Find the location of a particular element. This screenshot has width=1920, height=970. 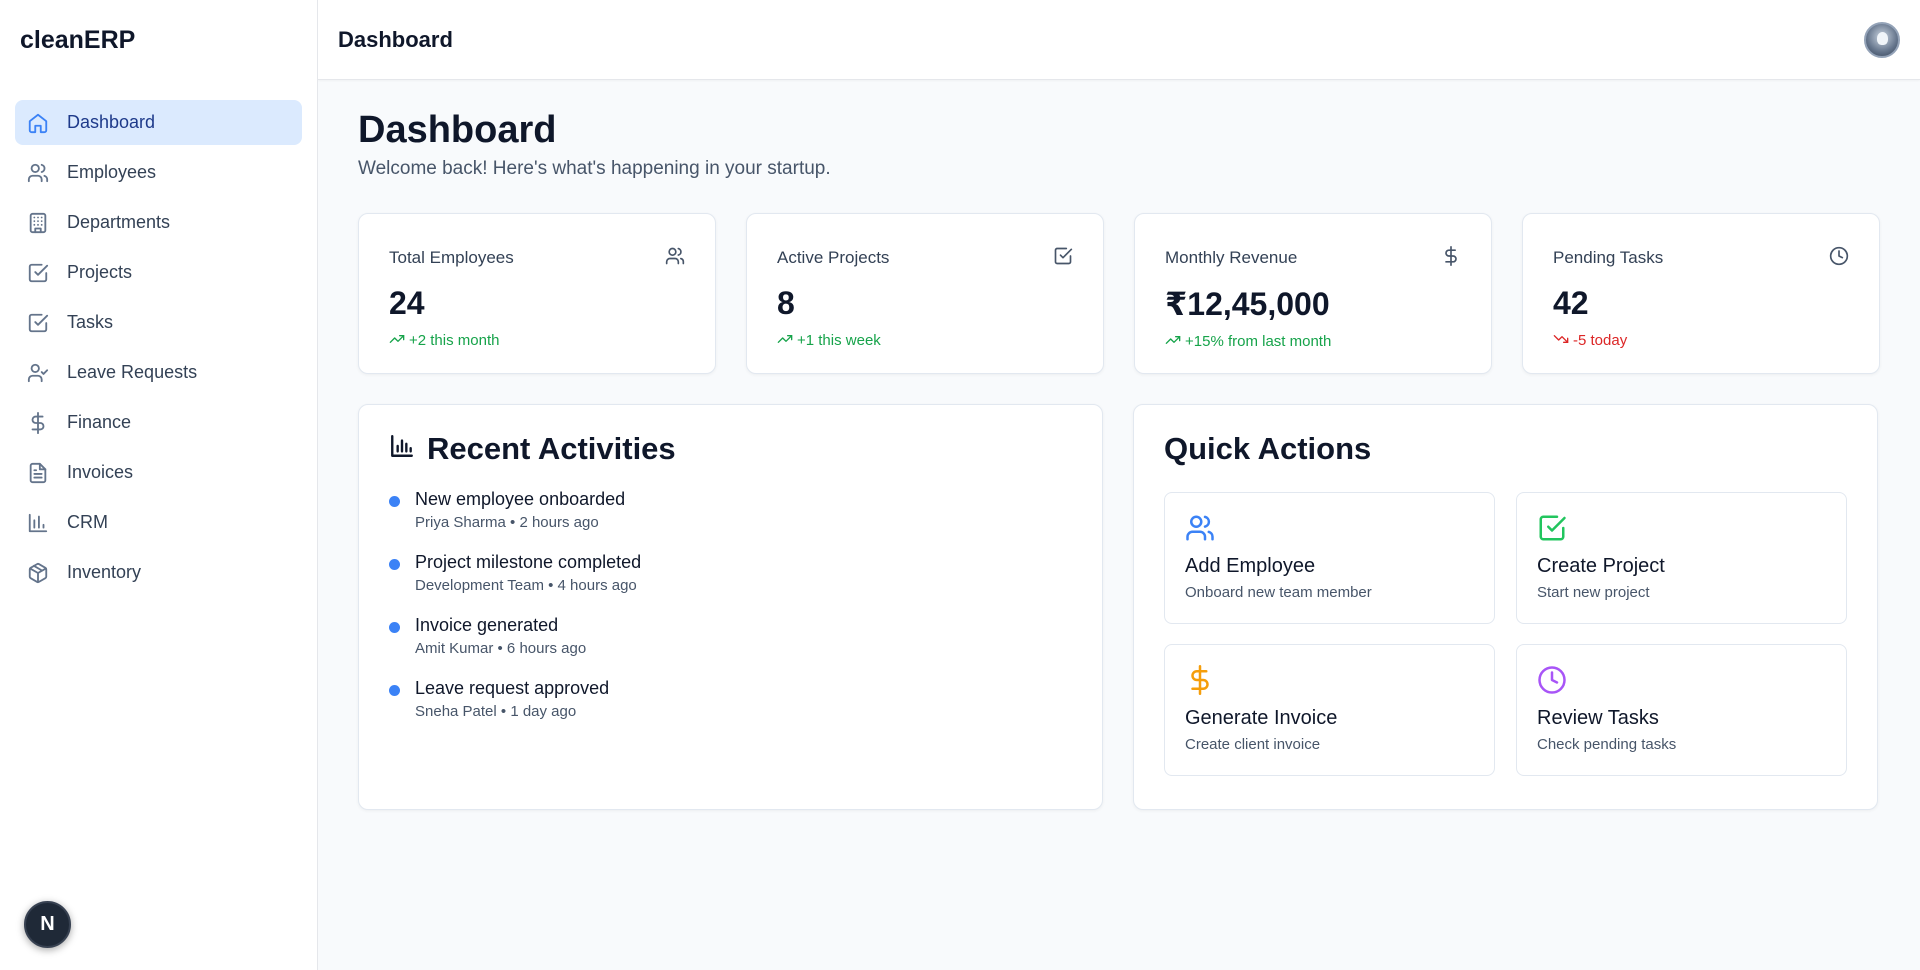

package-icon is located at coordinates (38, 573).